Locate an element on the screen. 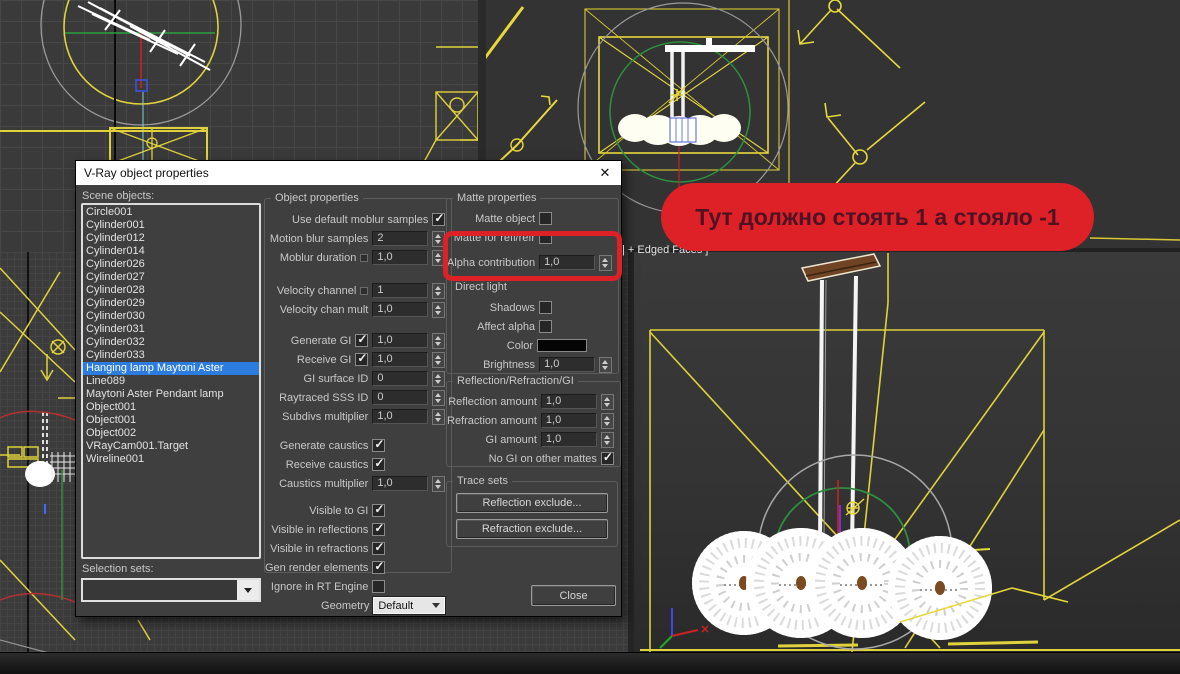 Image resolution: width=1180 pixels, height=674 pixels. visible-in-refractions-checkbox is located at coordinates (379, 547).